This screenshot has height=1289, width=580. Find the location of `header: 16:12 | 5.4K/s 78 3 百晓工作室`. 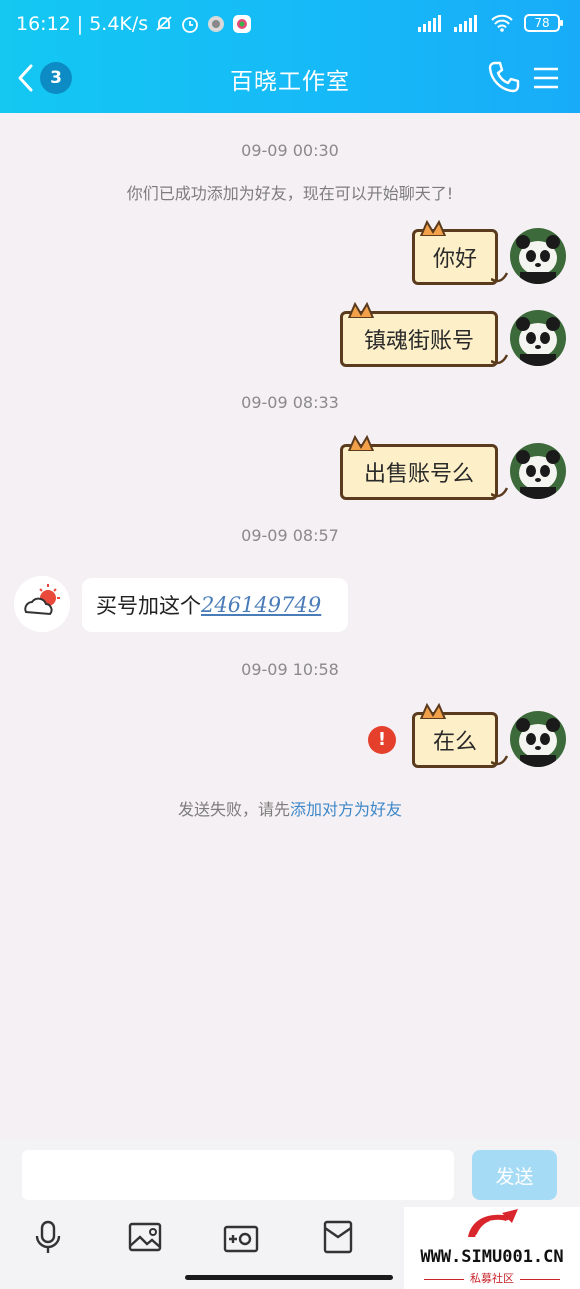

header: 16:12 | 5.4K/s 78 3 百晓工作室 is located at coordinates (290, 56).